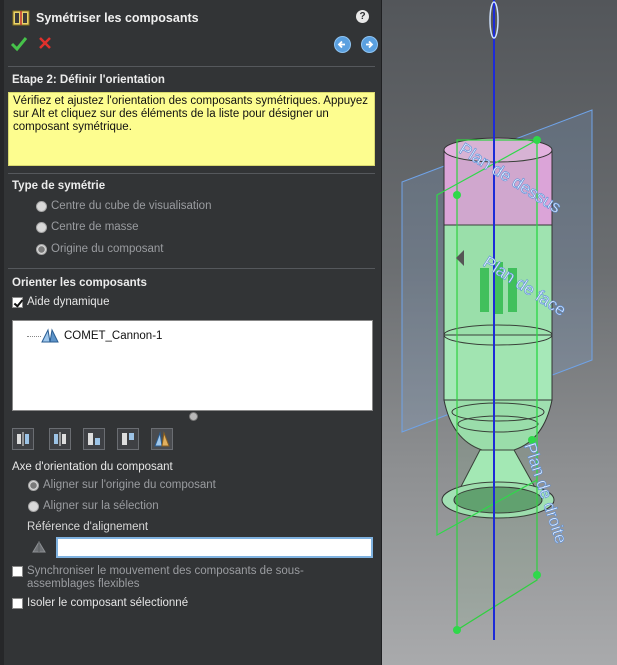 Image resolution: width=617 pixels, height=665 pixels. What do you see at coordinates (214, 547) in the screenshot?
I see `alignment-reference-field` at bounding box center [214, 547].